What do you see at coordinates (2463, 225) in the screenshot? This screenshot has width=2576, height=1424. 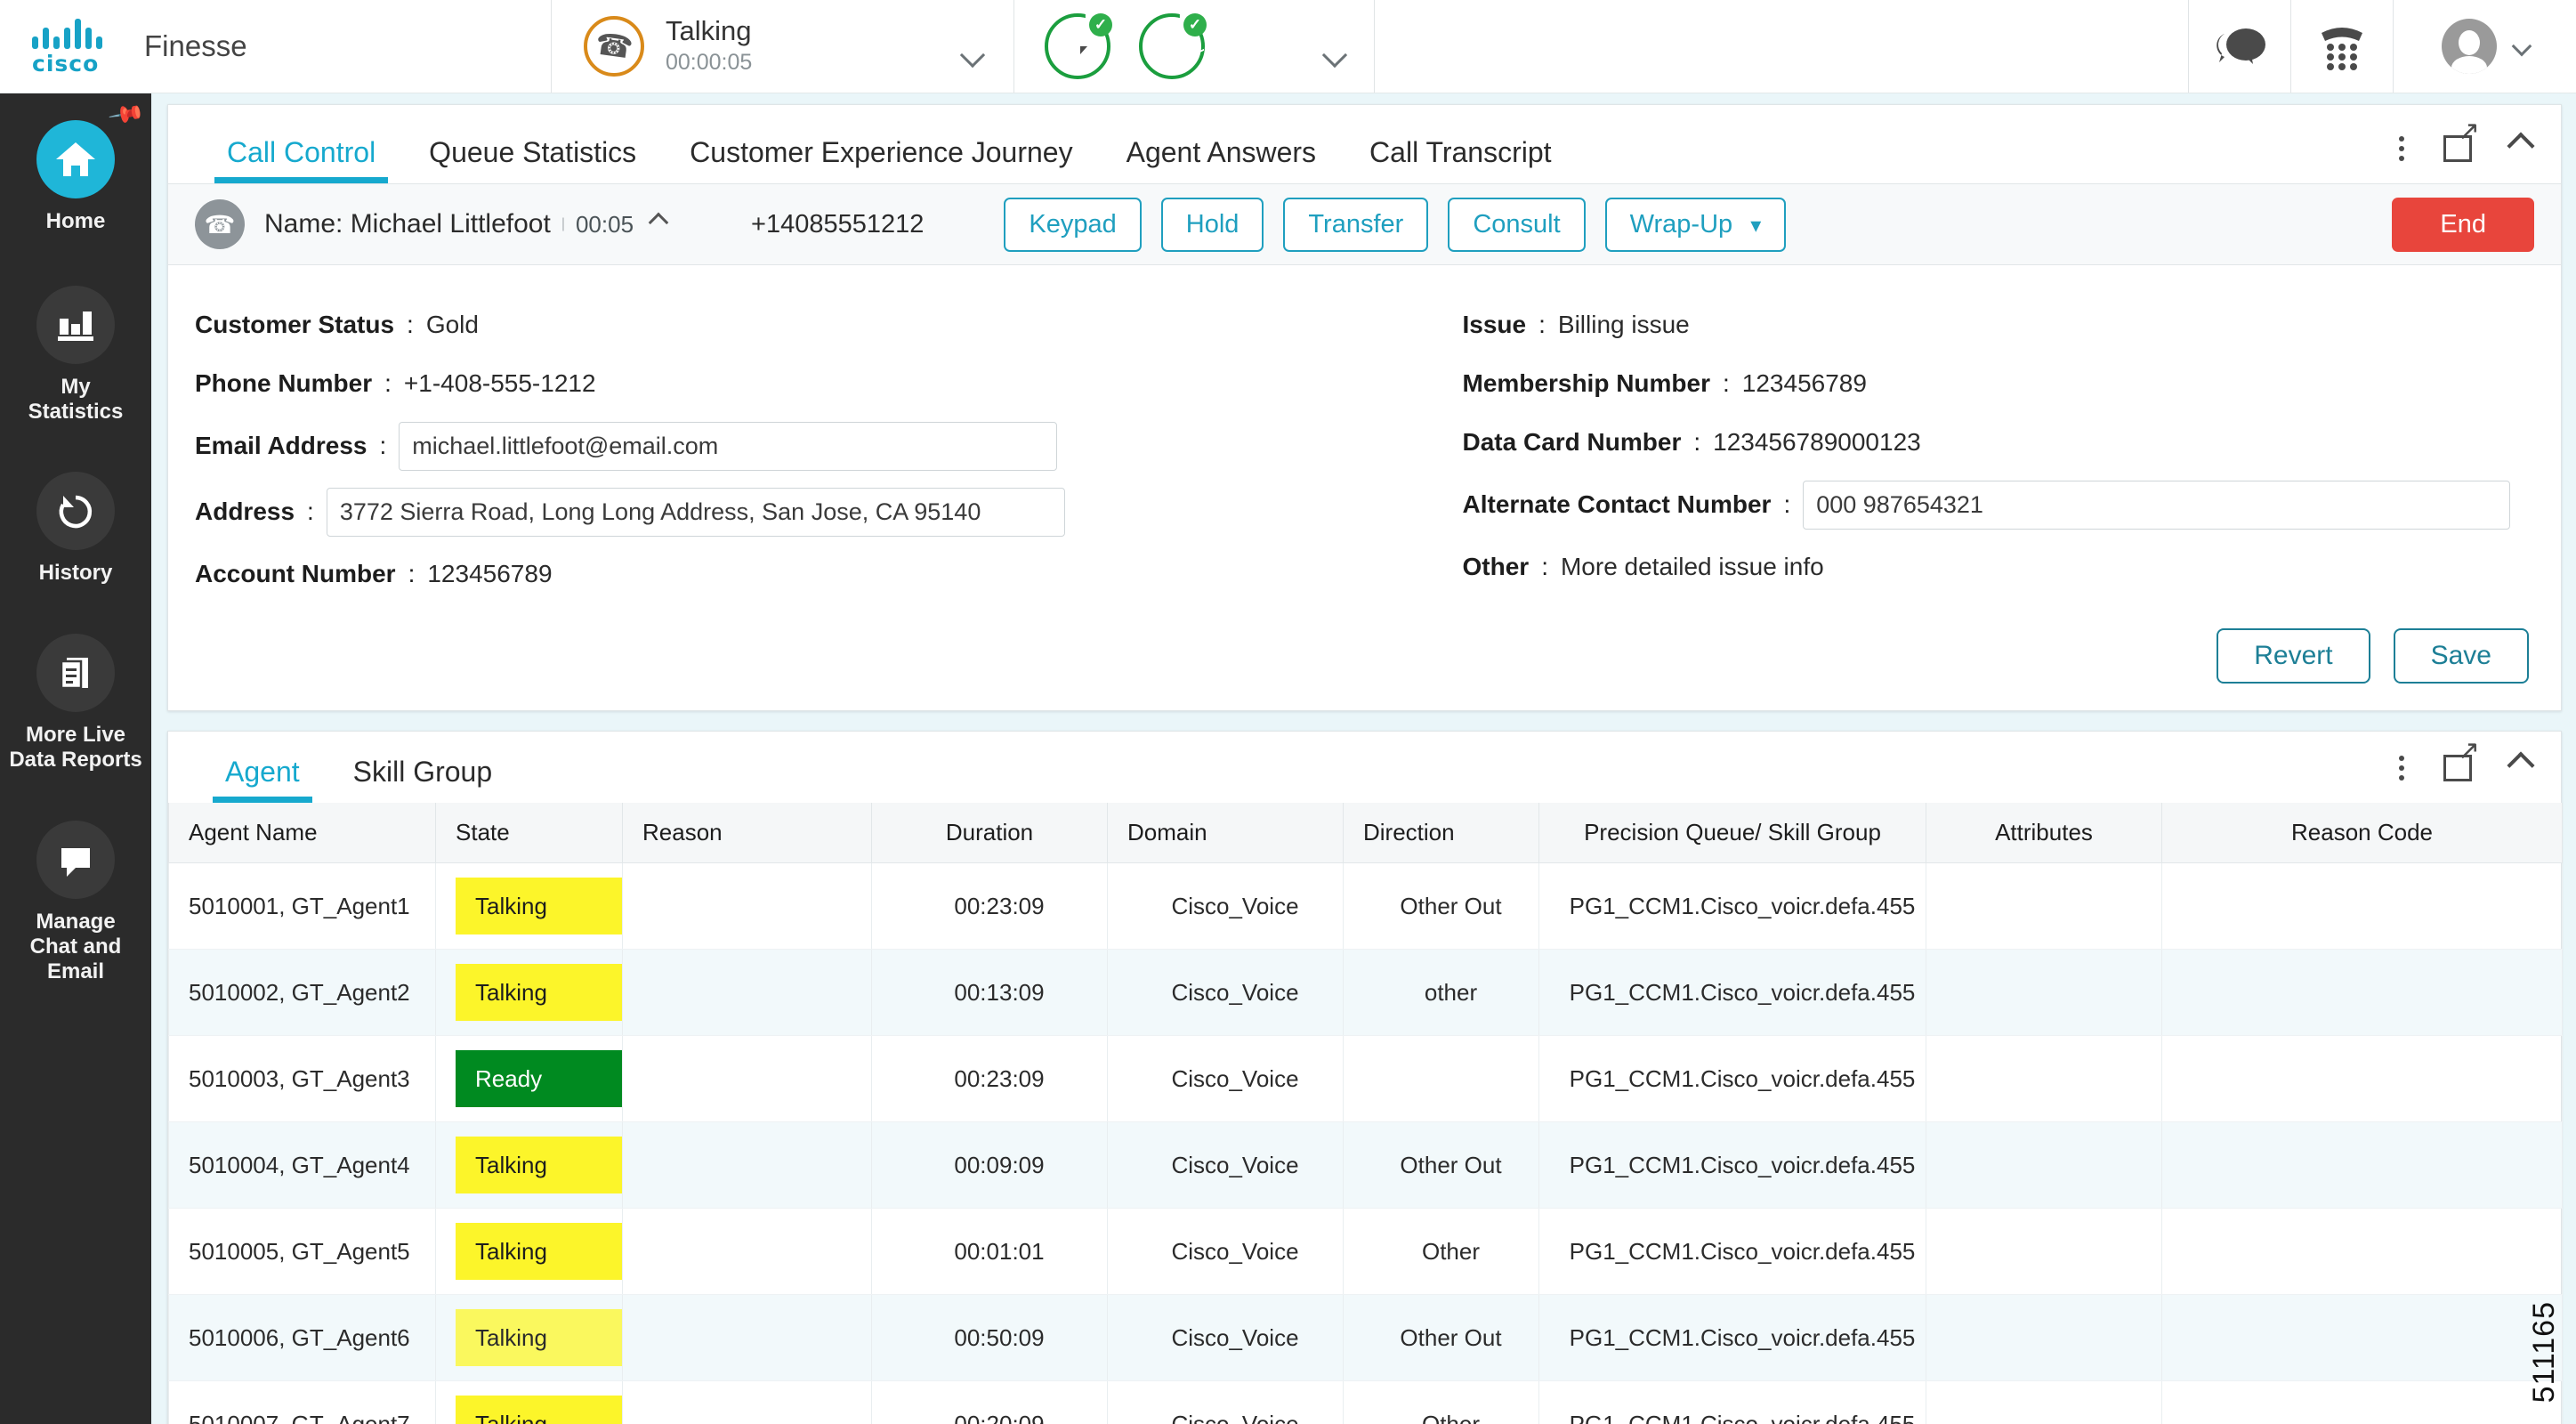 I see `end-call-button: End` at bounding box center [2463, 225].